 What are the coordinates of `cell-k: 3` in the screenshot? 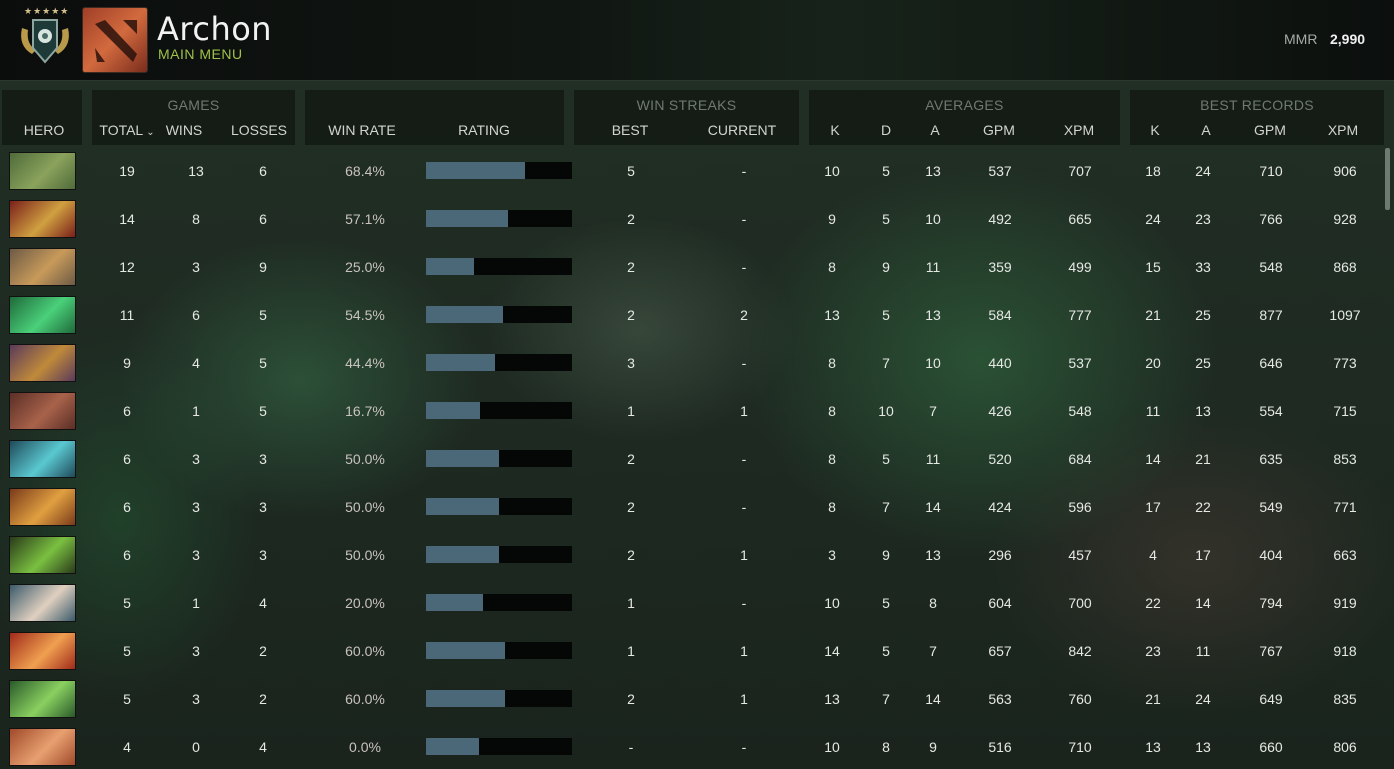 It's located at (832, 555).